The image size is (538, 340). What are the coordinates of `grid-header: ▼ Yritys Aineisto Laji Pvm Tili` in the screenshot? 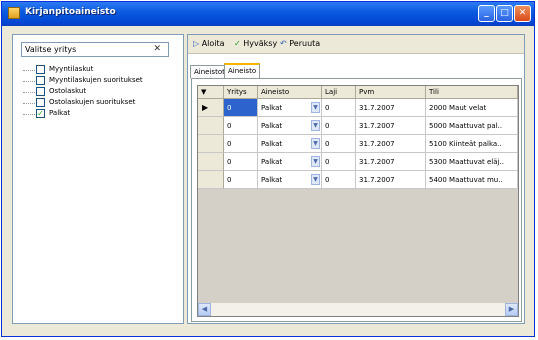 It's located at (358, 92).